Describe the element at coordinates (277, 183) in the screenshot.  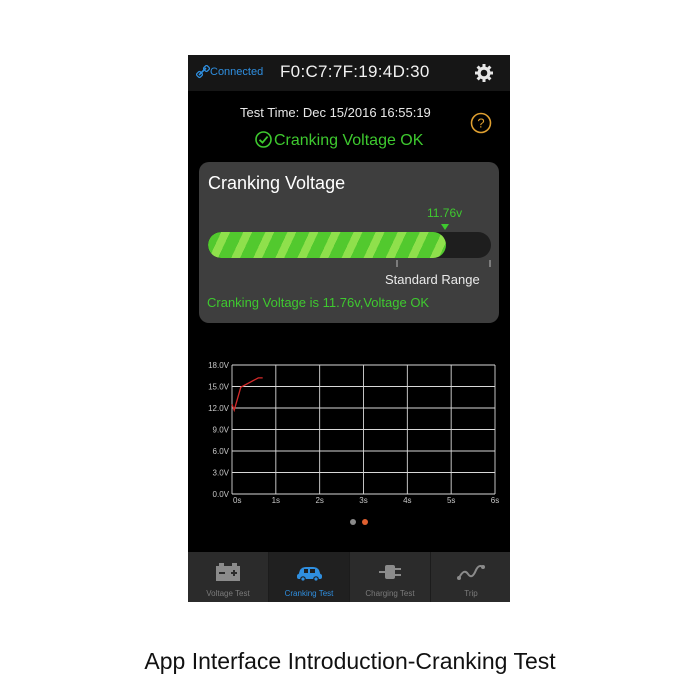
I see `card-title: Cranking Voltage` at that location.